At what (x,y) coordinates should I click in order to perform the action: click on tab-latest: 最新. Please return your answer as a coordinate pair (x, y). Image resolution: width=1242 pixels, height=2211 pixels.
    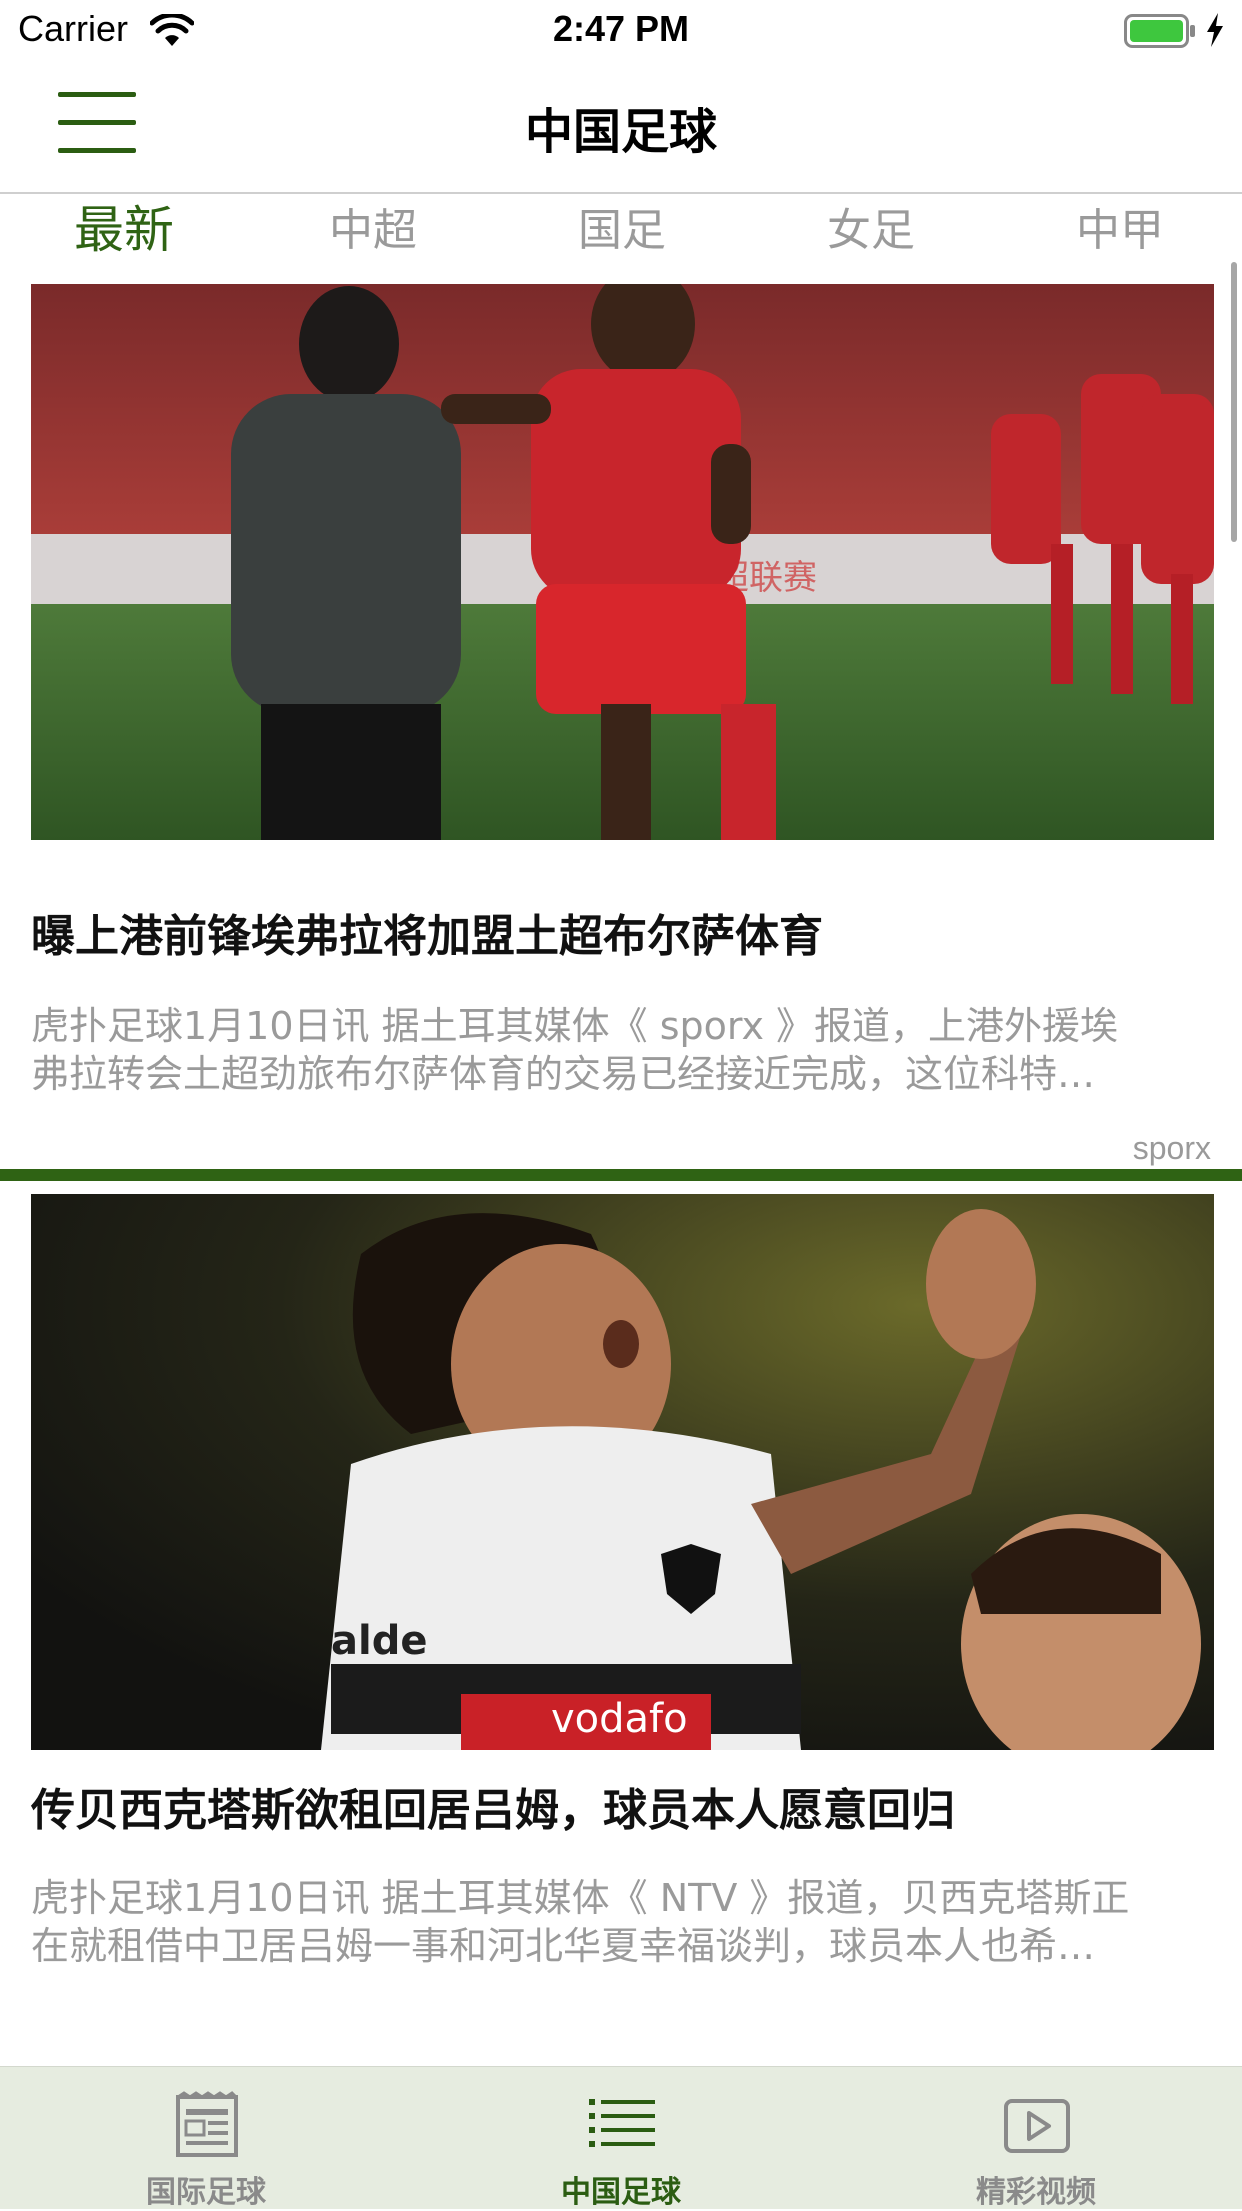
    Looking at the image, I should click on (124, 226).